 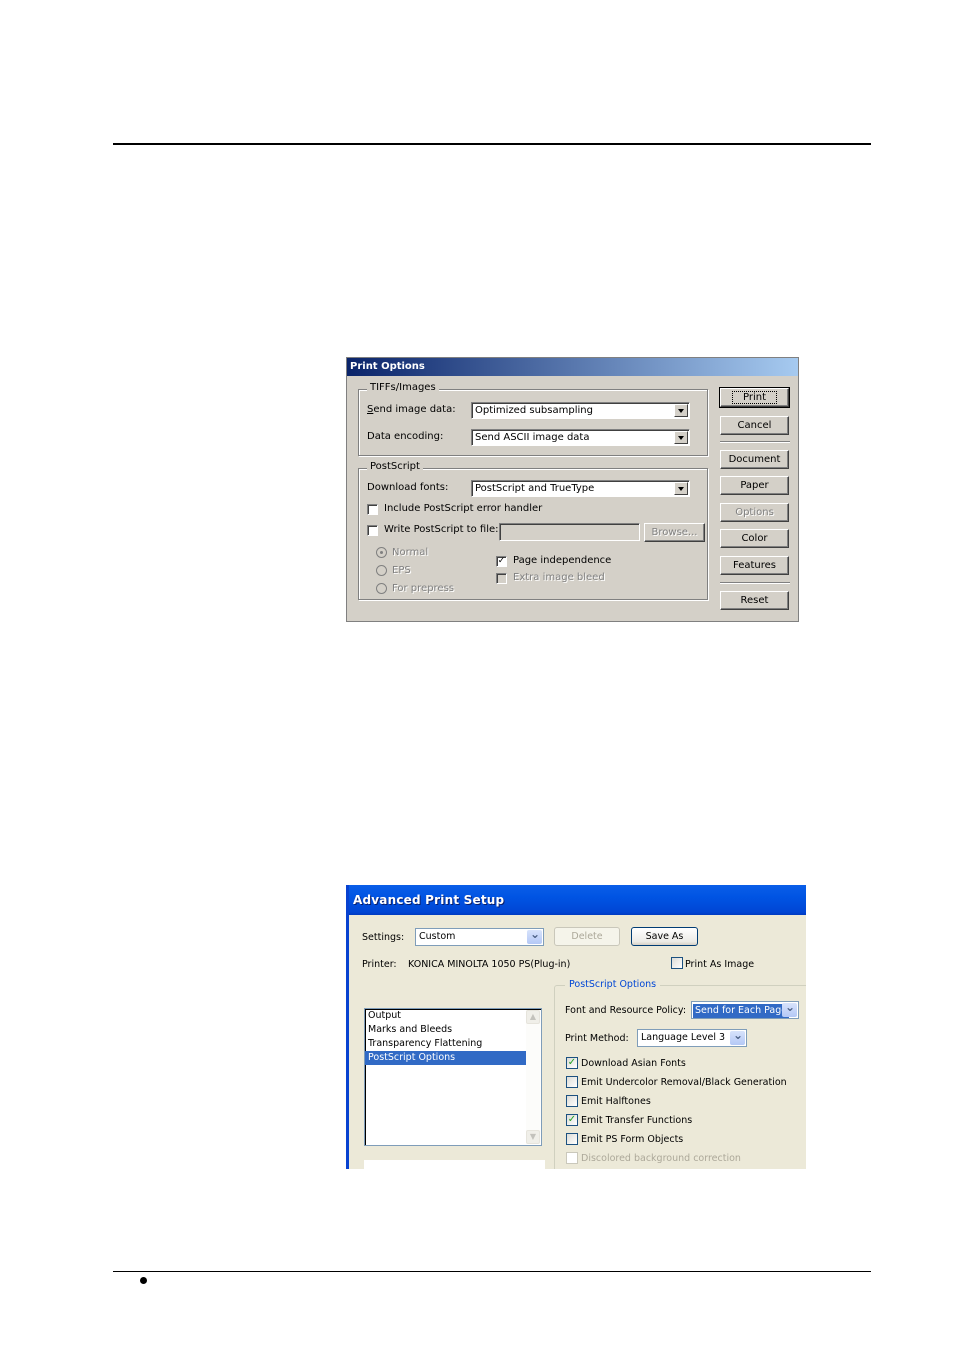 I want to click on extra-image-bleed-checkbox, so click(x=501, y=578).